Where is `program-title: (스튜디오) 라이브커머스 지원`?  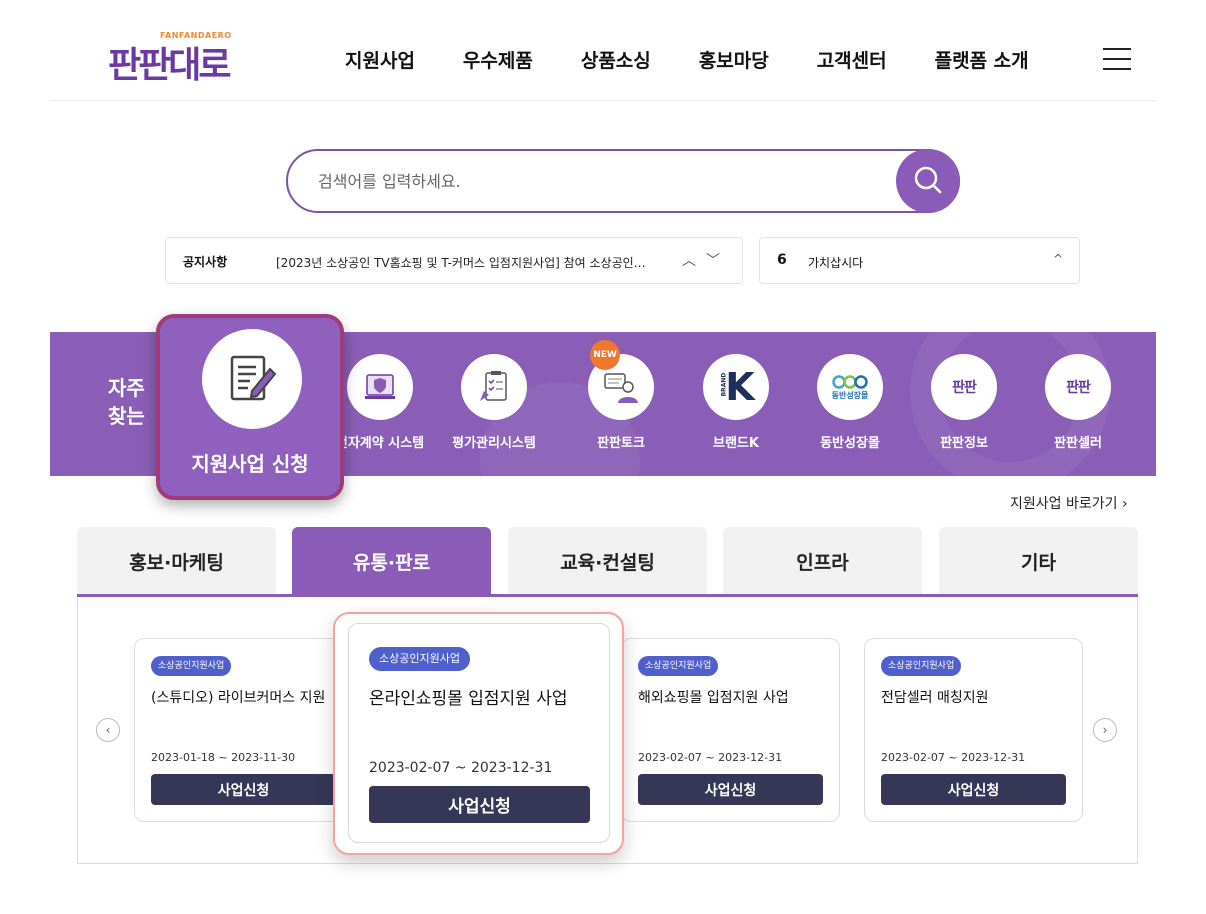
program-title: (스튜디오) 라이브커머스 지원 is located at coordinates (251, 697).